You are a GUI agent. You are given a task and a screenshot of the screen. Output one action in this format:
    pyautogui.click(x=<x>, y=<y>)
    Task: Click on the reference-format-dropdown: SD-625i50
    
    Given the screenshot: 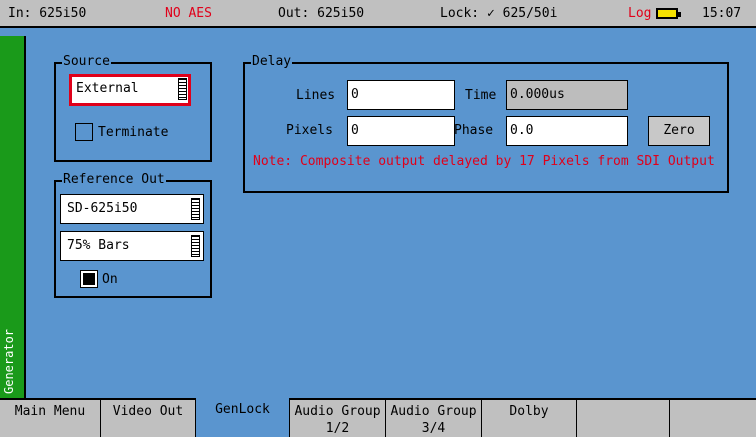 What is the action you would take?
    pyautogui.click(x=132, y=209)
    